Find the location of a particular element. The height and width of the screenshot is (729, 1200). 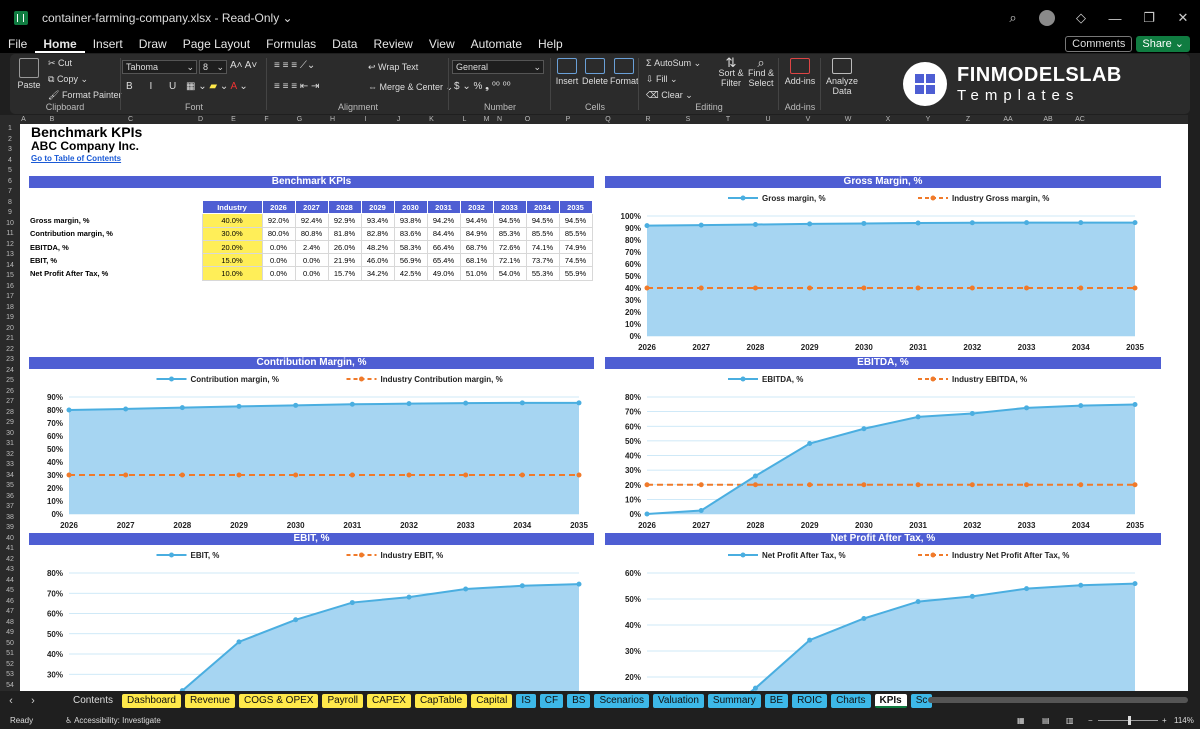

row-header: 12 is located at coordinates (10, 245).